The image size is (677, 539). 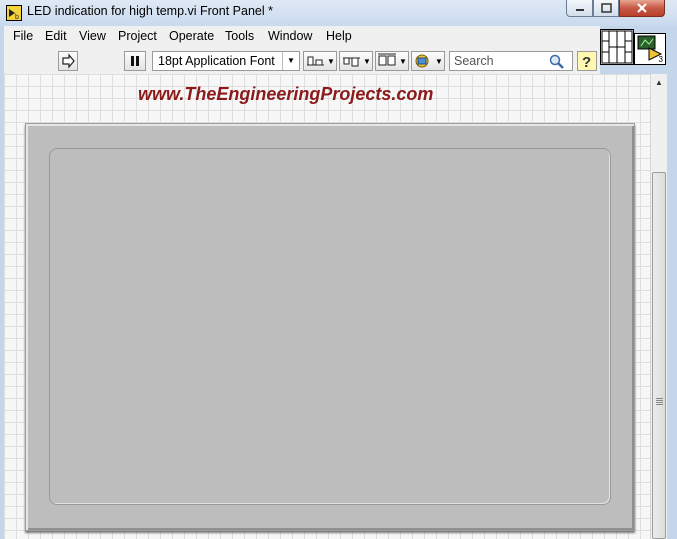 What do you see at coordinates (302, 61) in the screenshot?
I see `toolbar: 18pt Application Font ▼ ▼ ▼ ▼ ▼ Search ?` at bounding box center [302, 61].